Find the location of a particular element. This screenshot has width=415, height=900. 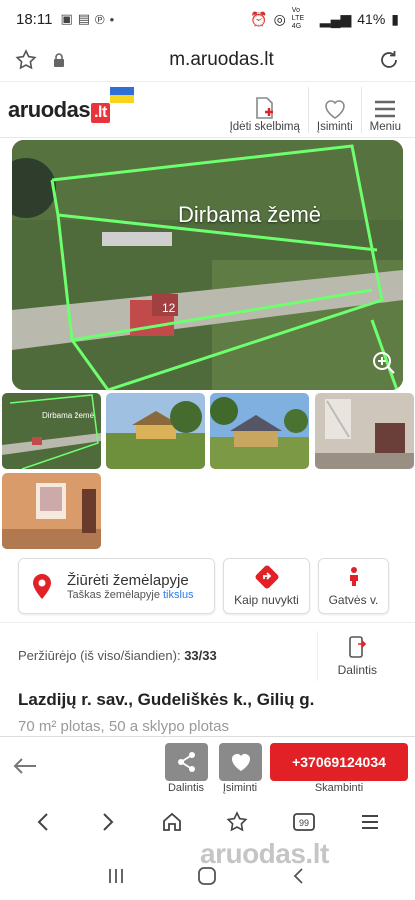

status-bar: 18:11 ▣ ▤ ℗ • ⏰ ◎ Vo LTE 4G ▂▄▆ 41% ▮ is located at coordinates (207, 19).